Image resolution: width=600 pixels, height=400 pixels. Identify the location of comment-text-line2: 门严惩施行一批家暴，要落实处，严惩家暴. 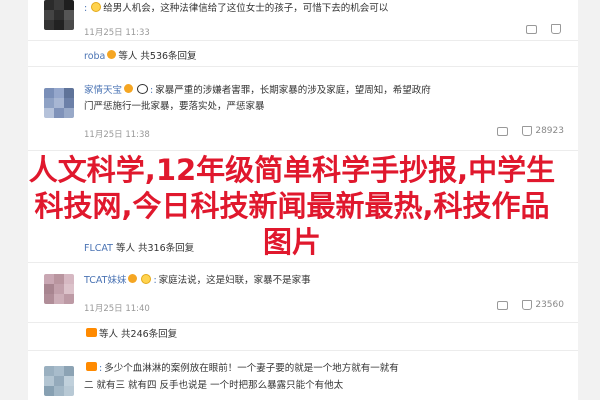
(174, 106).